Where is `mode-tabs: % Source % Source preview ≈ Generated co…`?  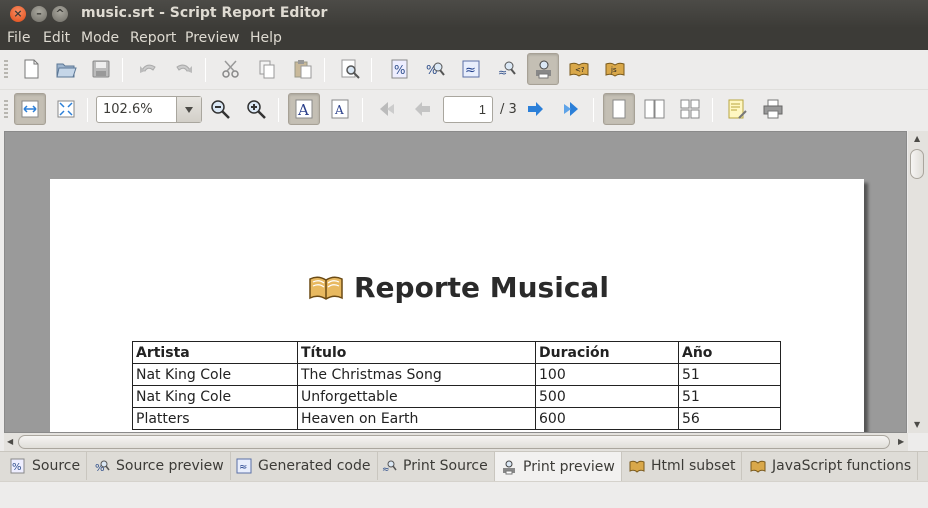
mode-tabs: % Source % Source preview ≈ Generated co… is located at coordinates (464, 466).